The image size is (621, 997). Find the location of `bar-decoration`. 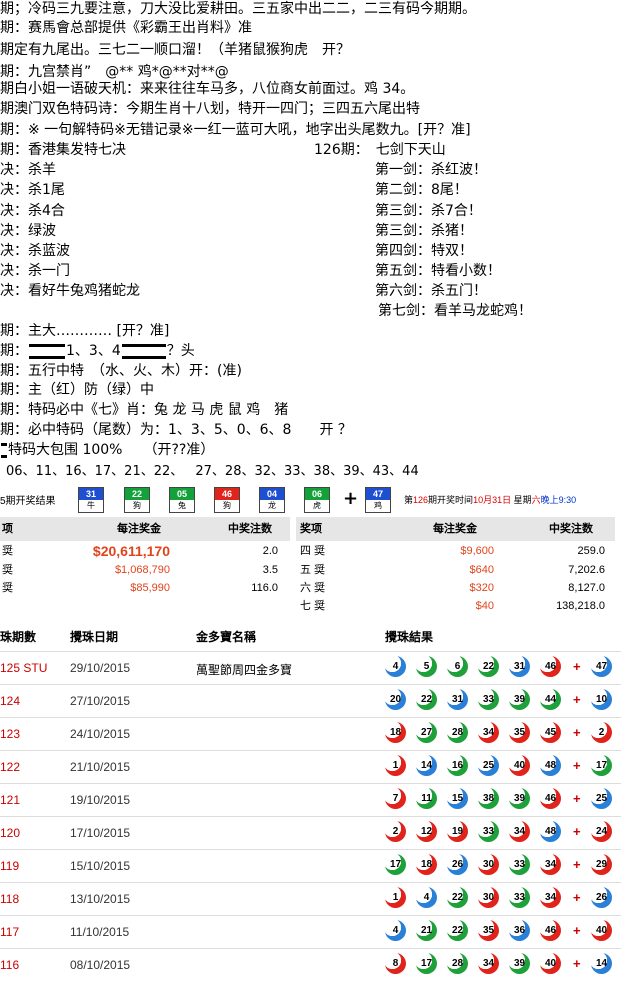

bar-decoration is located at coordinates (4, 450).